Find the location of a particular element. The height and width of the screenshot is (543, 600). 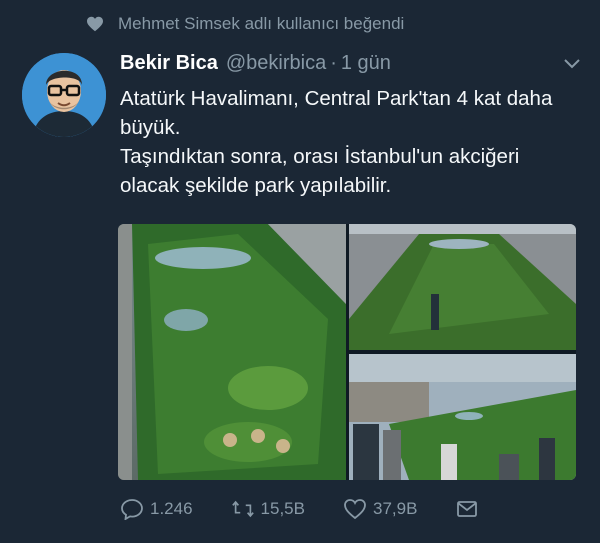

social-context-text: Mehmet Simsek adlı kullanıcı beğendi is located at coordinates (261, 23).